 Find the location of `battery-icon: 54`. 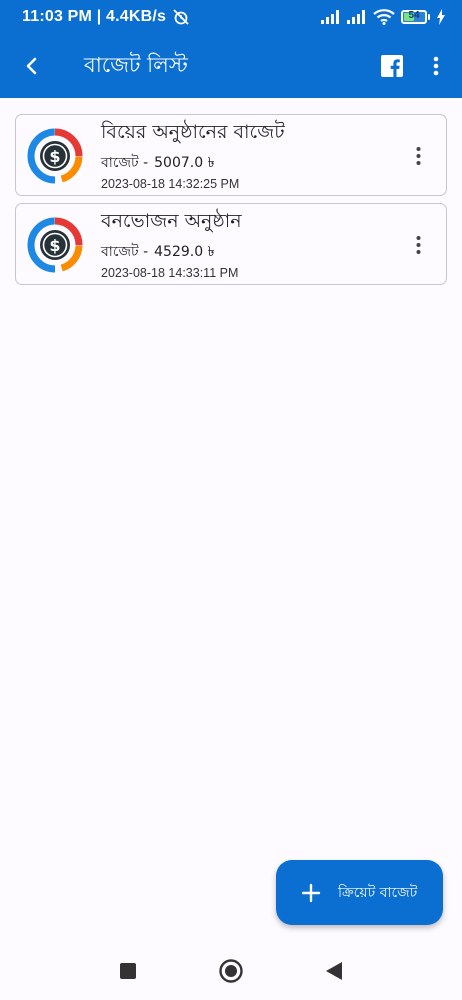

battery-icon: 54 is located at coordinates (415, 17).